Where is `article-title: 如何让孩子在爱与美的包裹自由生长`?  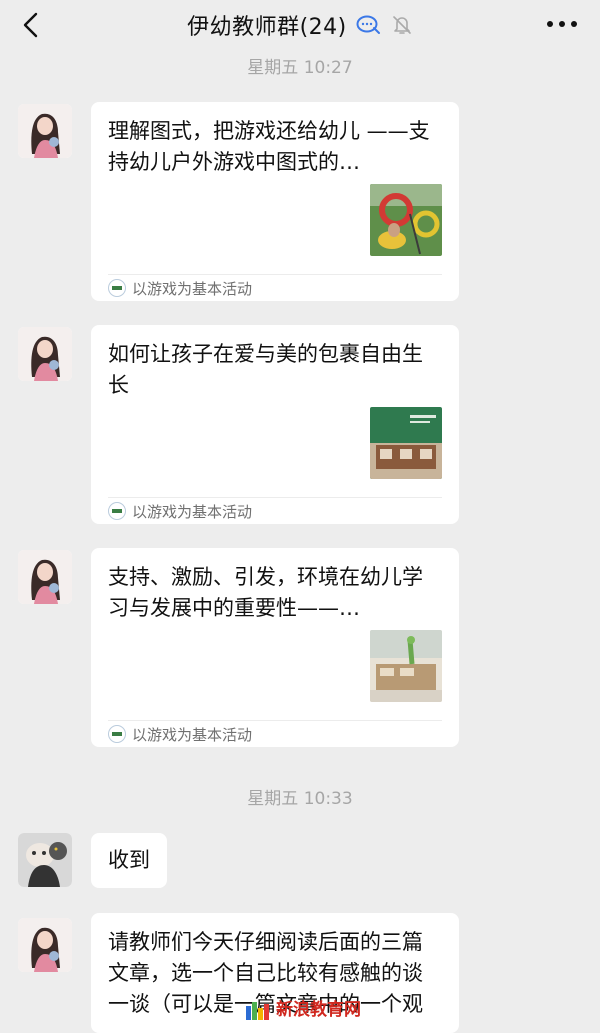
article-title: 如何让孩子在爱与美的包裹自由生长 is located at coordinates (265, 369).